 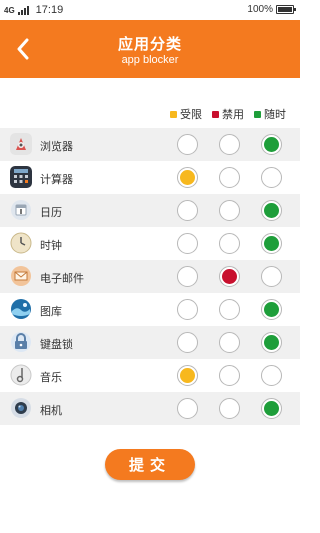 I want to click on battery-icon, so click(x=286, y=9).